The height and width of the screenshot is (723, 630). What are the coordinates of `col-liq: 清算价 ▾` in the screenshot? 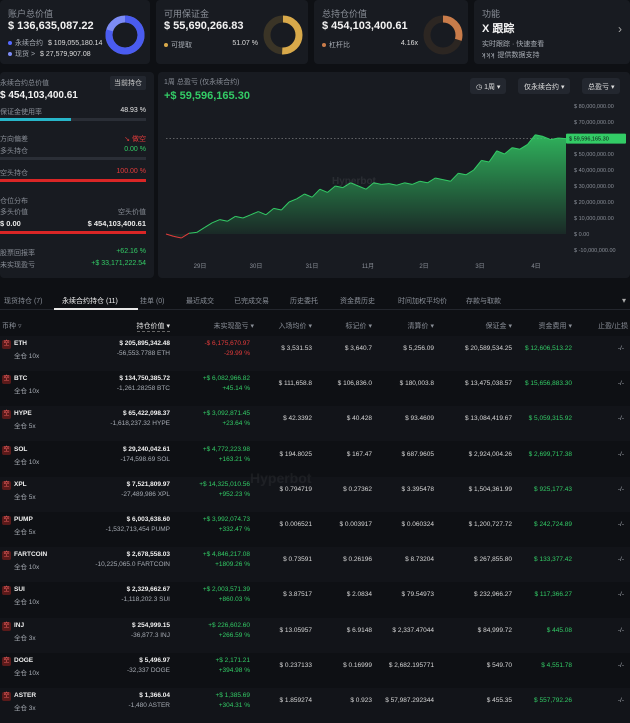 It's located at (421, 326).